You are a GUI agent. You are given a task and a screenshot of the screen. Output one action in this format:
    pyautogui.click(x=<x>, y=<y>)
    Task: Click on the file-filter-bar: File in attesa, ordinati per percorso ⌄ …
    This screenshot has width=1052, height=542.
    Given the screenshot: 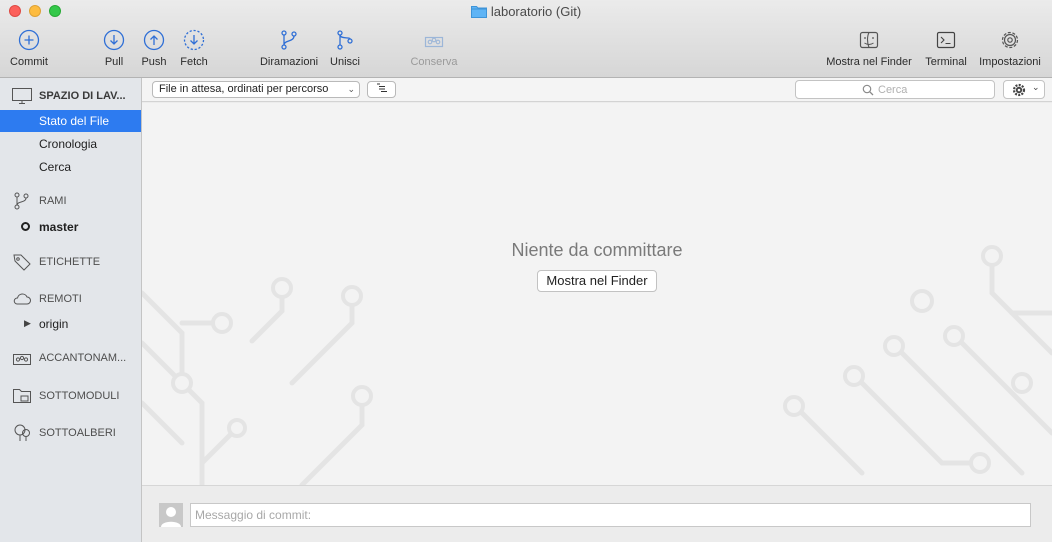 What is the action you would take?
    pyautogui.click(x=597, y=90)
    